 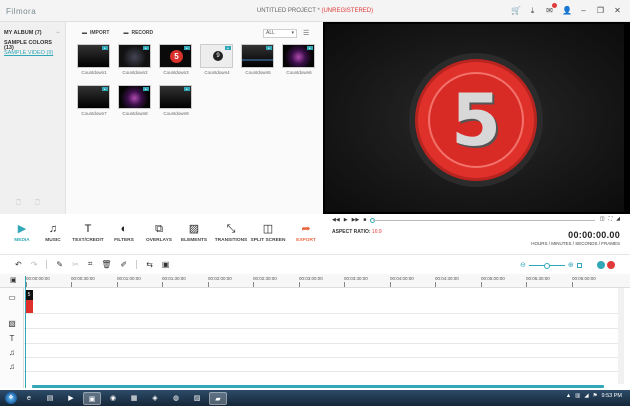 What do you see at coordinates (364, 220) in the screenshot?
I see `stop-icon: ■` at bounding box center [364, 220].